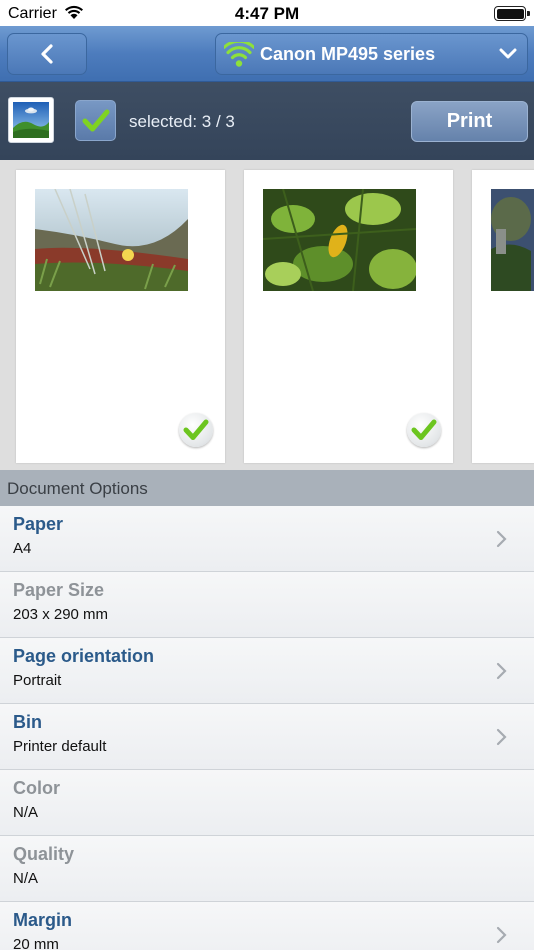 This screenshot has width=534, height=950. Describe the element at coordinates (267, 926) in the screenshot. I see `option-row-margin: Margin 20 mm` at that location.